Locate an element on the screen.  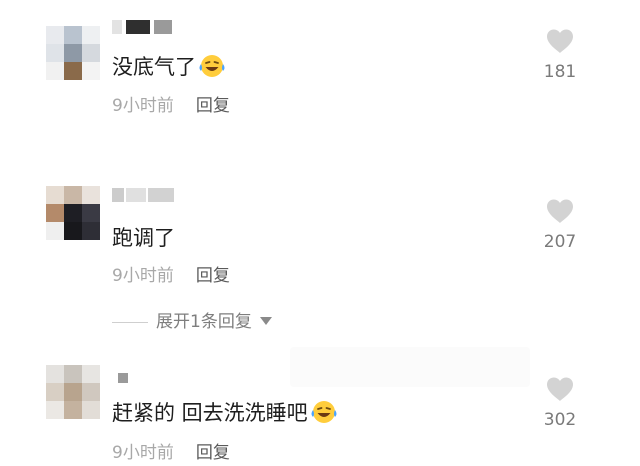
like-button: 207 is located at coordinates (560, 225).